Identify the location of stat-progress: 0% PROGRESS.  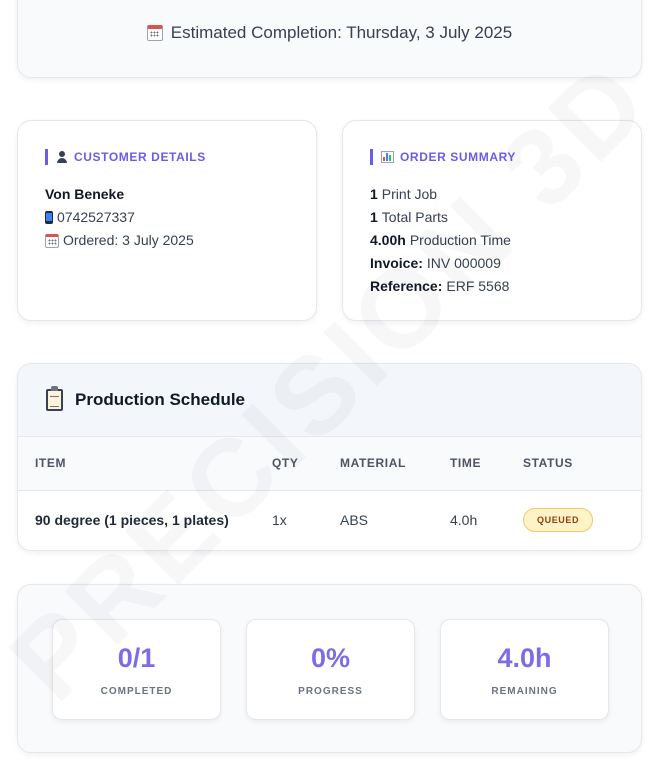
(330, 669).